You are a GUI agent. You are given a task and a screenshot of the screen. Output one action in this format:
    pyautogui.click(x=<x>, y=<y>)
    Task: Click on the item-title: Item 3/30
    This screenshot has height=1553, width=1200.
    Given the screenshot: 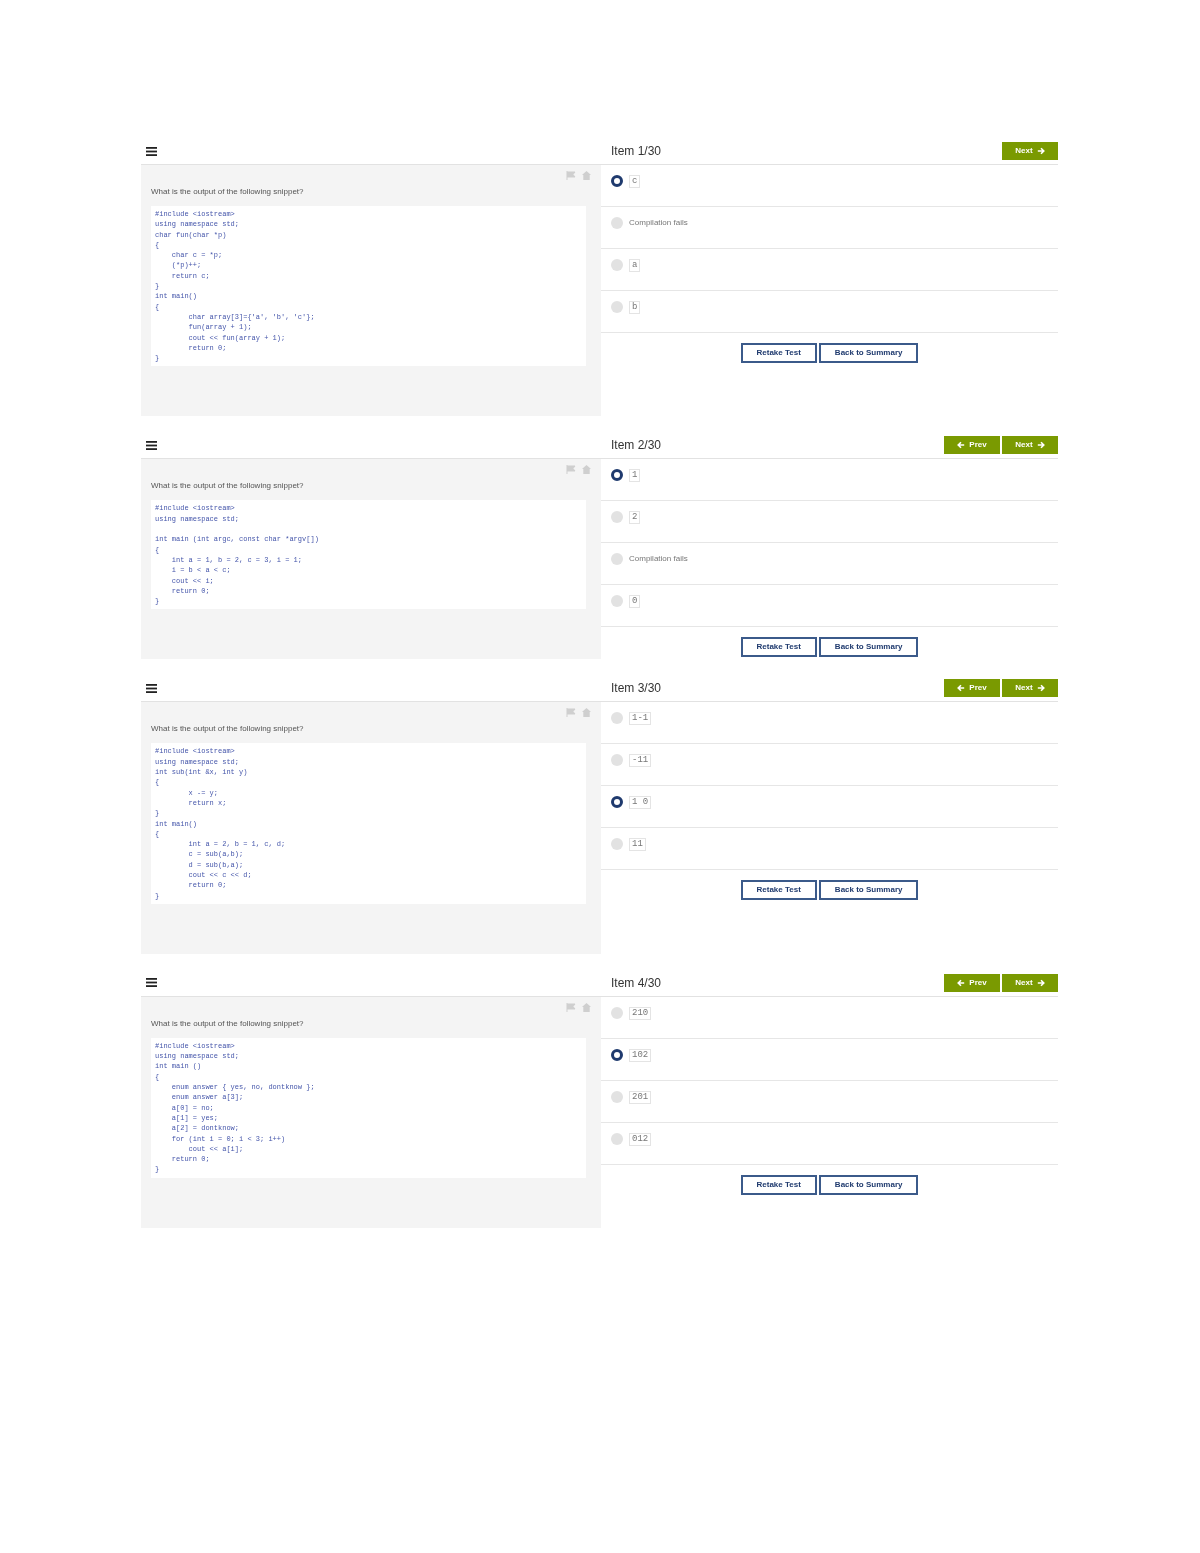 What is the action you would take?
    pyautogui.click(x=636, y=689)
    